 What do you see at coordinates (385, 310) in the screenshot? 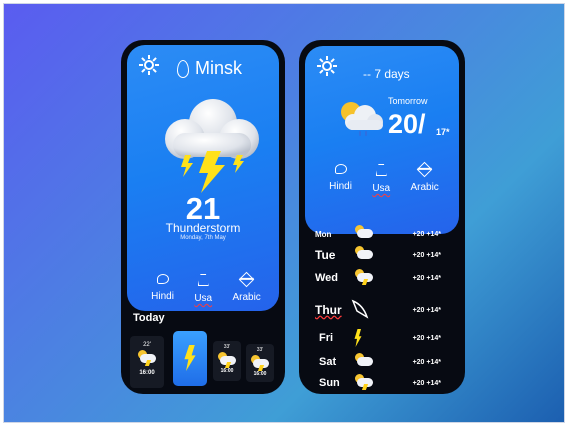
I see `forecast-row-thur: Thur +20 +14*` at bounding box center [385, 310].